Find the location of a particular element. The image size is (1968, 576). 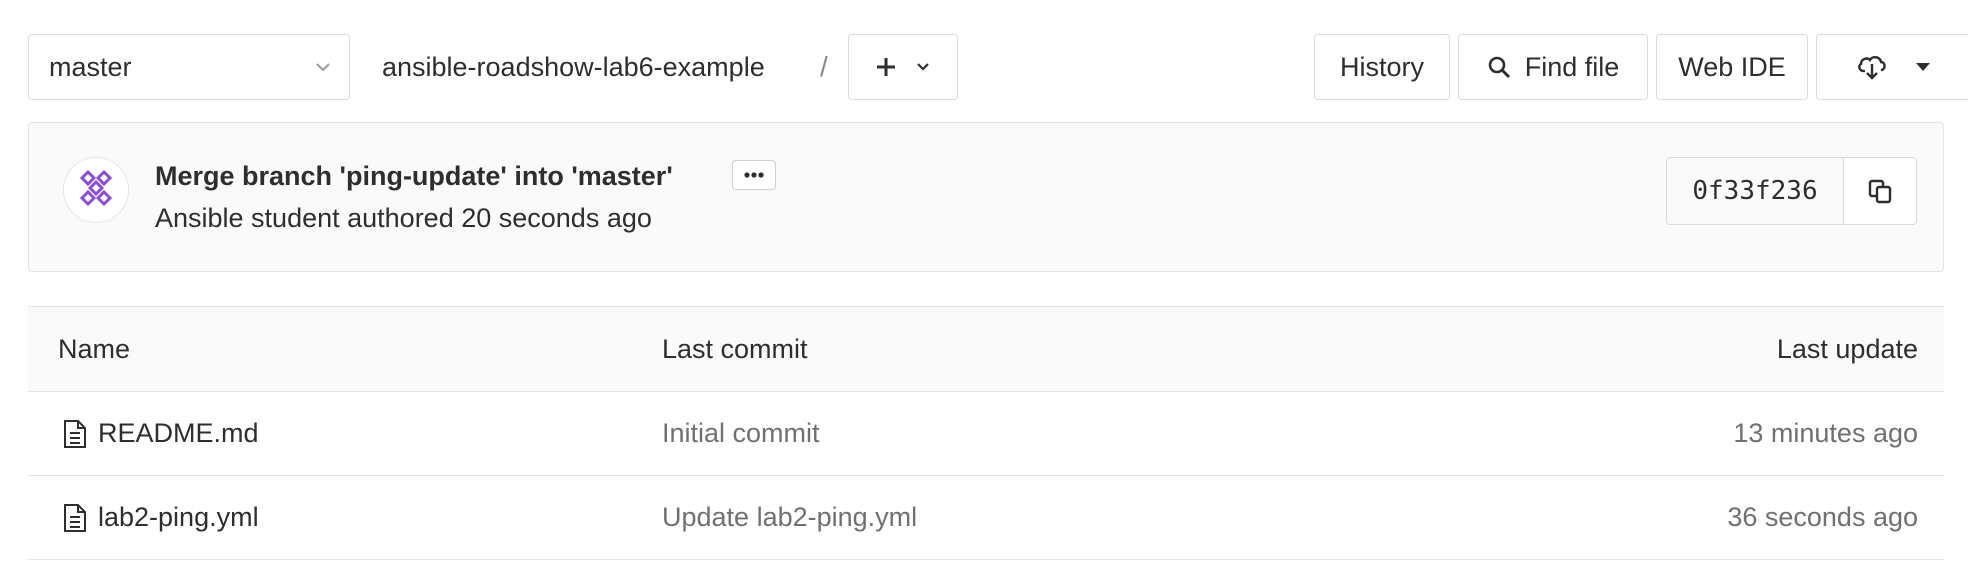

table-header: Name Last commit Last update is located at coordinates (986, 349).